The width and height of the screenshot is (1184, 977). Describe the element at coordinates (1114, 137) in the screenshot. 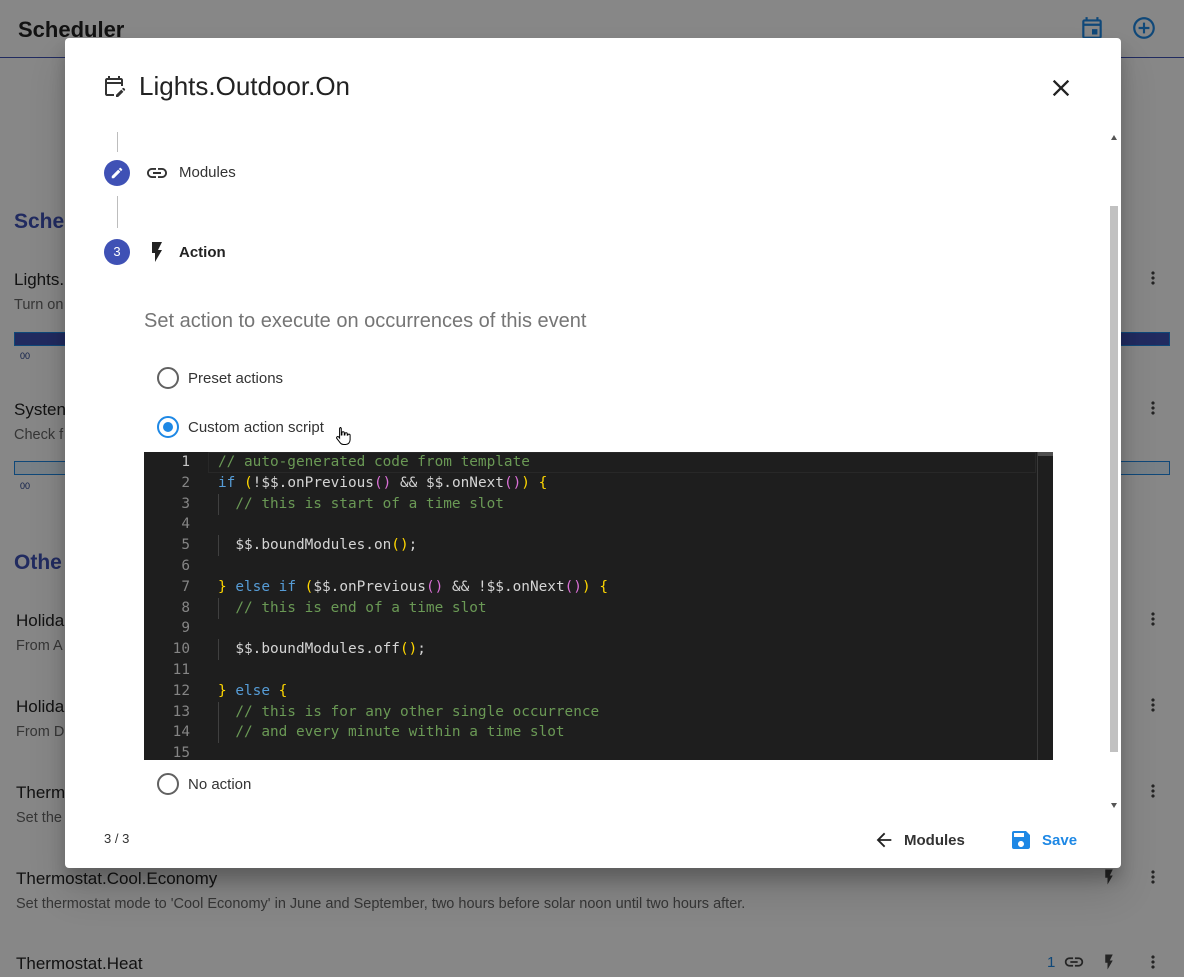

I see `scroll-up-arrow-icon` at that location.